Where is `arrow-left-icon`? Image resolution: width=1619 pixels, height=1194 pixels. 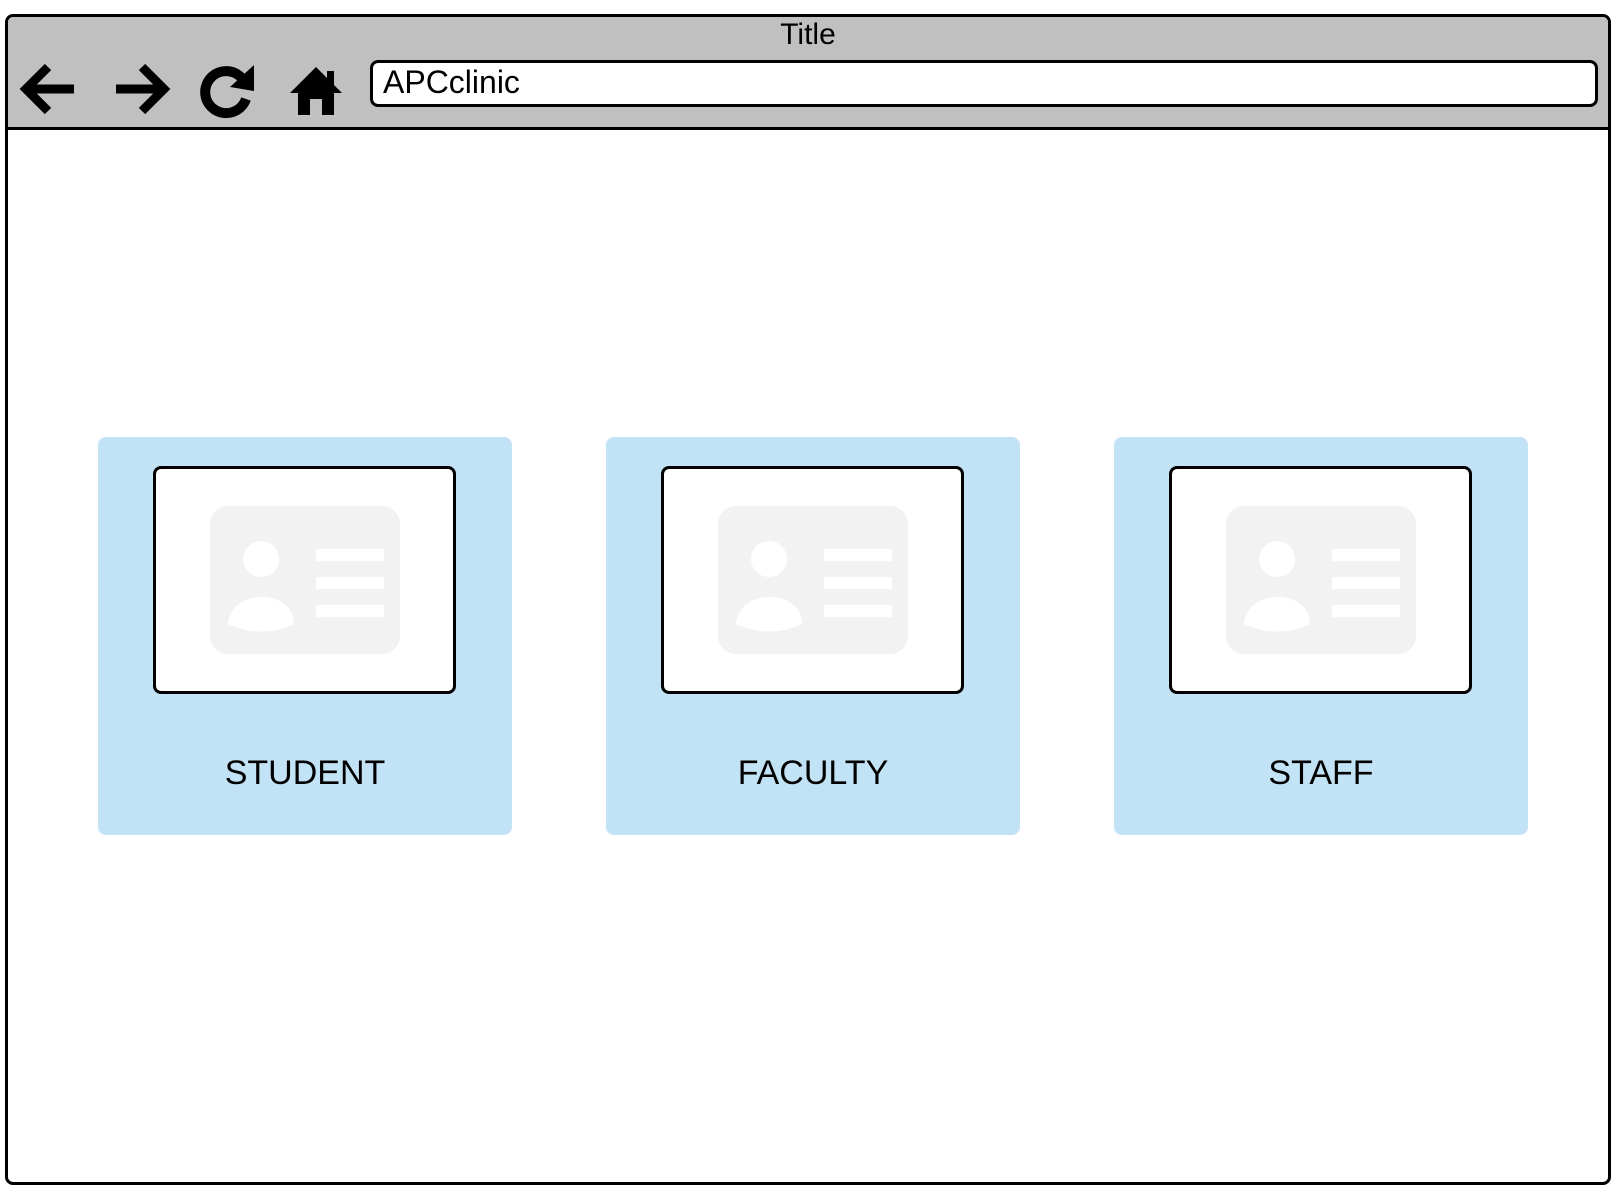 arrow-left-icon is located at coordinates (46, 89).